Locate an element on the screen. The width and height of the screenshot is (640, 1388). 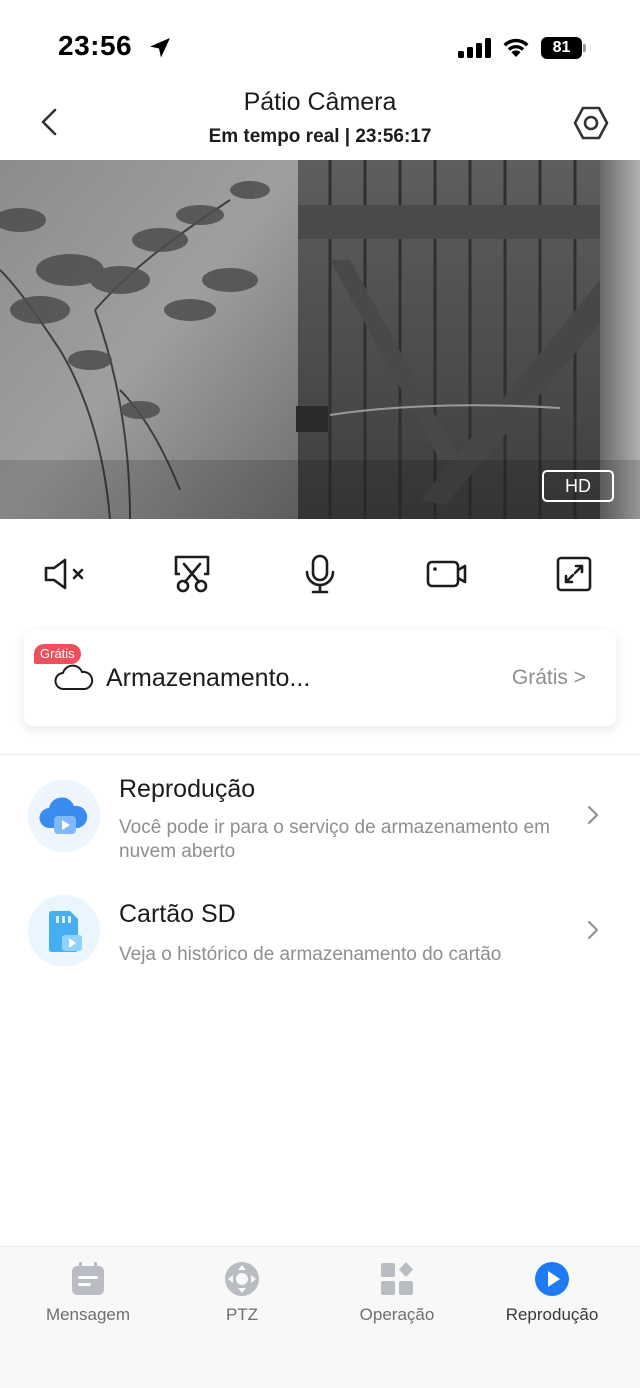
bottom-tab-bar: Mensagem PTZ Operação Reprodução is located at coordinates (320, 1317).